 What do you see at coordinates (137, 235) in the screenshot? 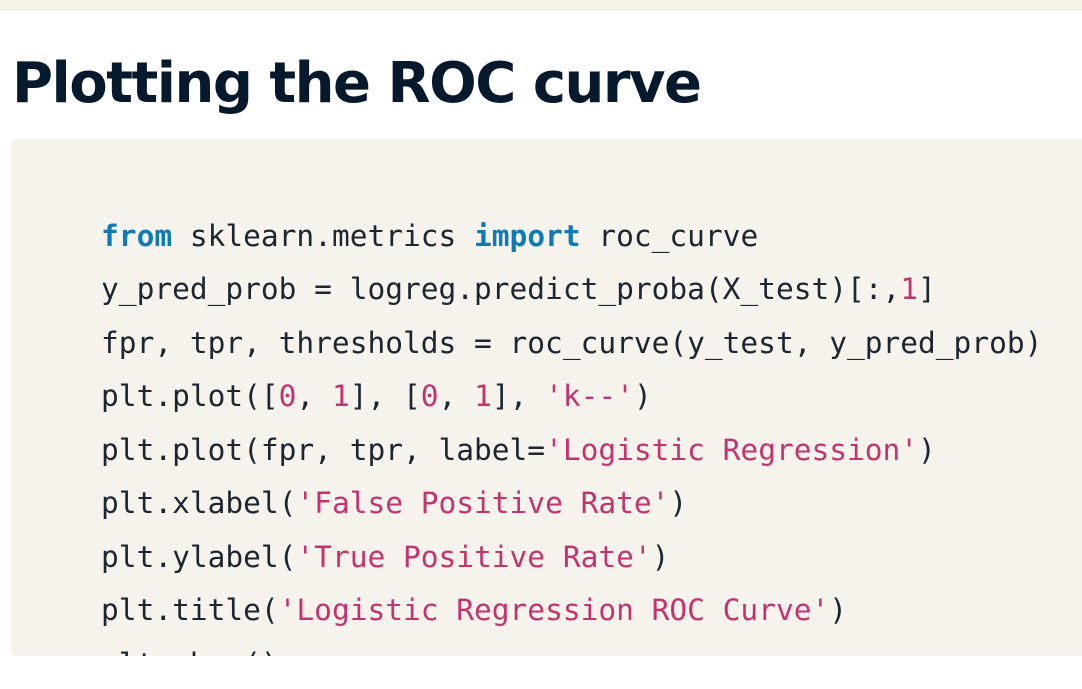
I see `code-token: from` at bounding box center [137, 235].